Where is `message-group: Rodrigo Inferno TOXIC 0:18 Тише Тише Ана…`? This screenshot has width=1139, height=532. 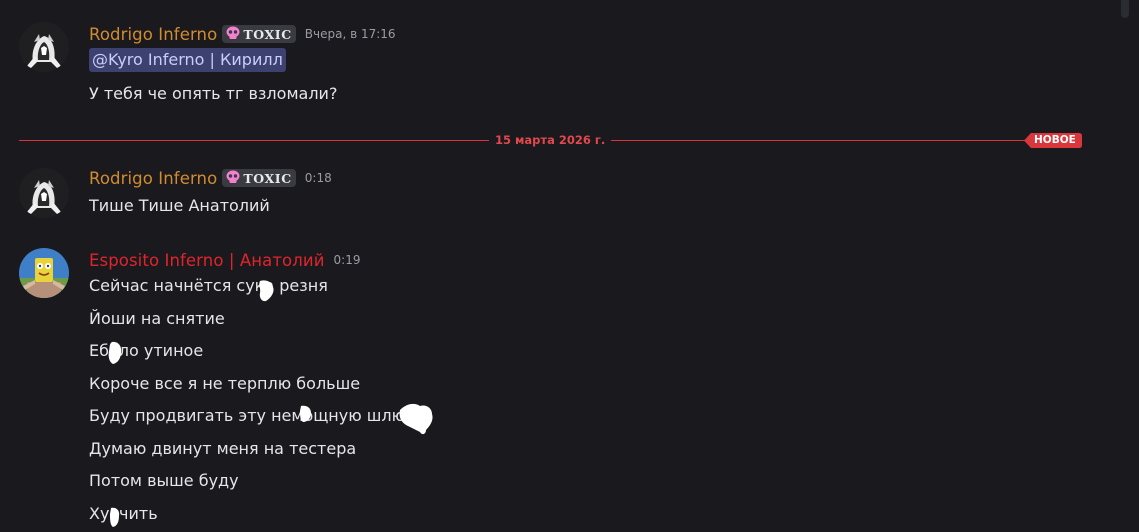 message-group: Rodrigo Inferno TOXIC 0:18 Тише Тише Ана… is located at coordinates (559, 190).